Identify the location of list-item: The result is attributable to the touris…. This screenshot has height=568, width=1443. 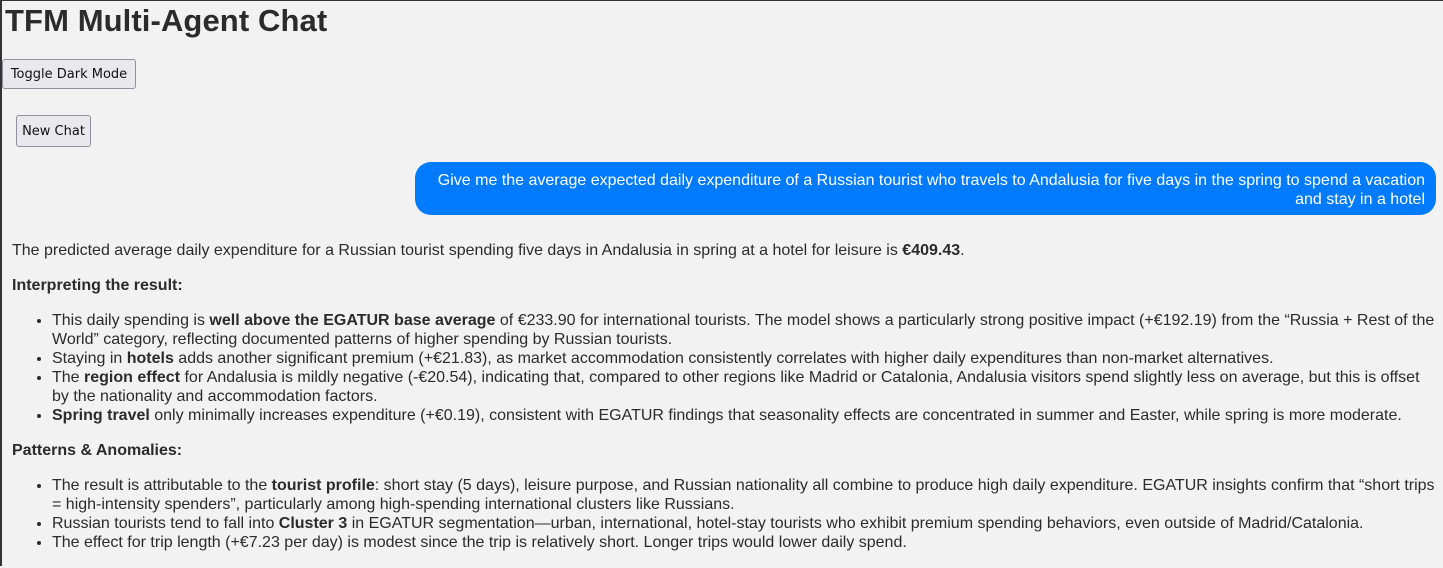
(745, 495).